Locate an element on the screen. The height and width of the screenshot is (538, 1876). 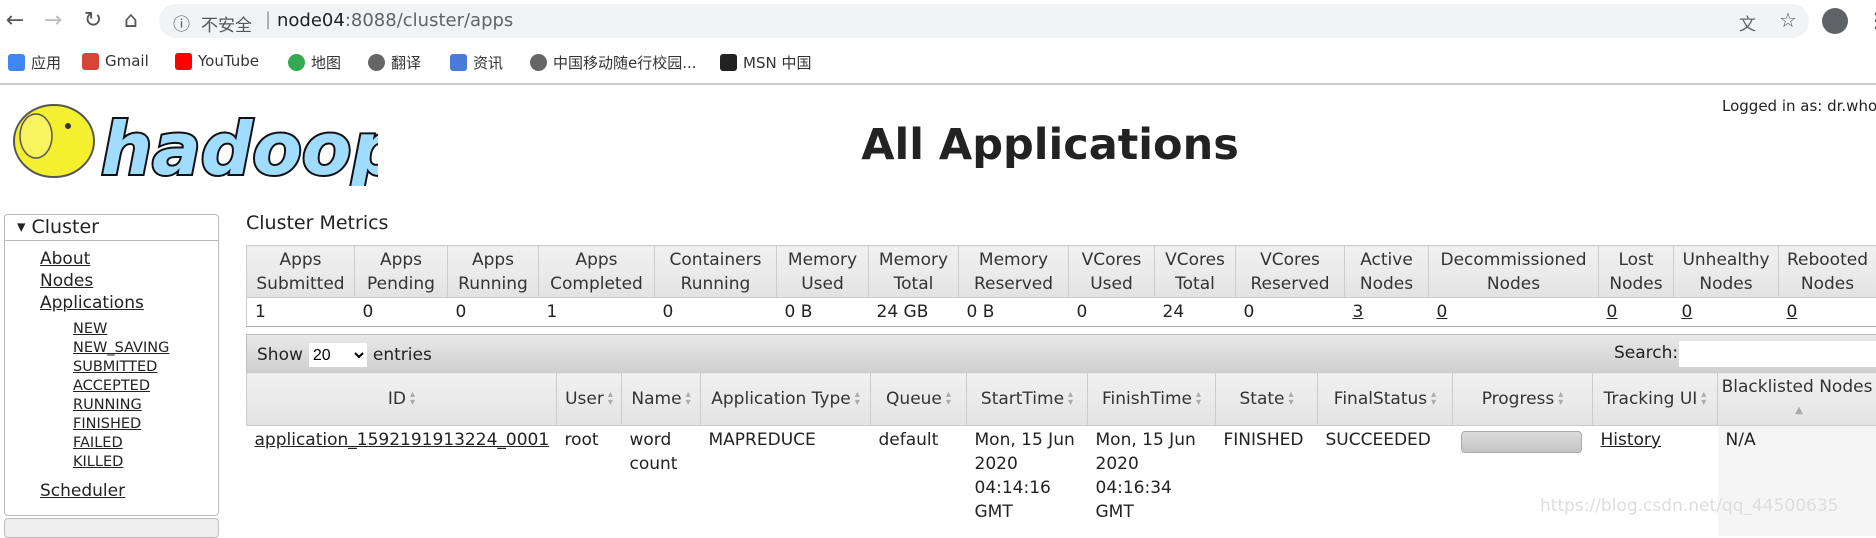
column-header-finalstatus: FinalStatus▴▾ is located at coordinates (1385, 399).